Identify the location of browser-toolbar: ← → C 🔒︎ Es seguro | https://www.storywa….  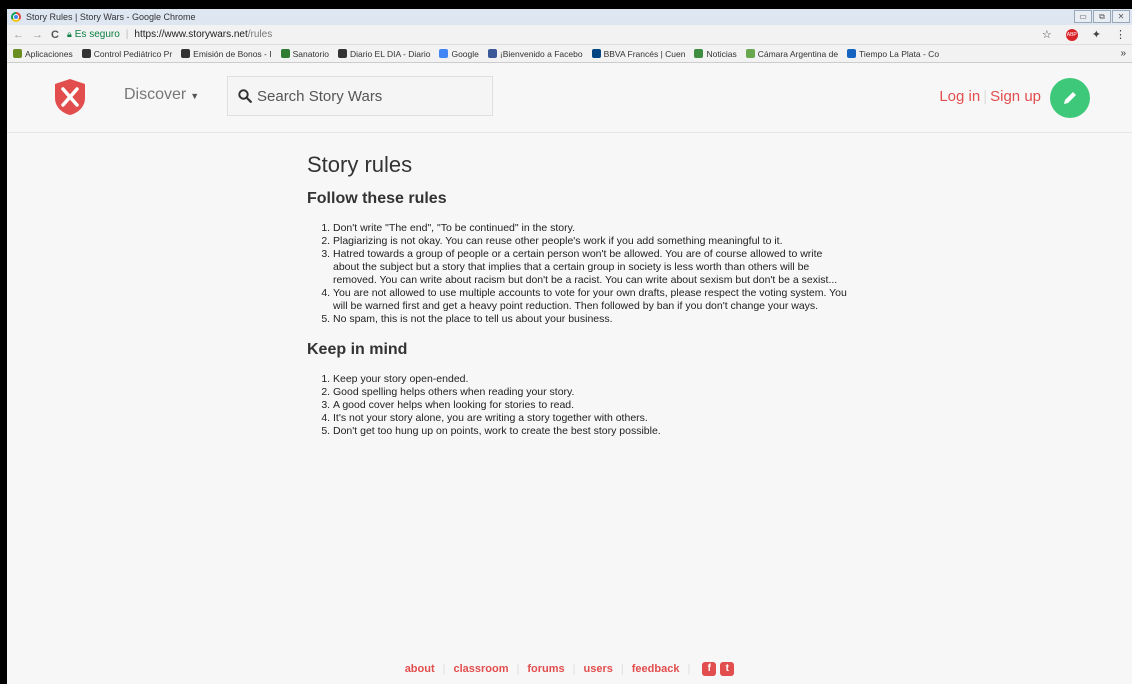
(569, 35).